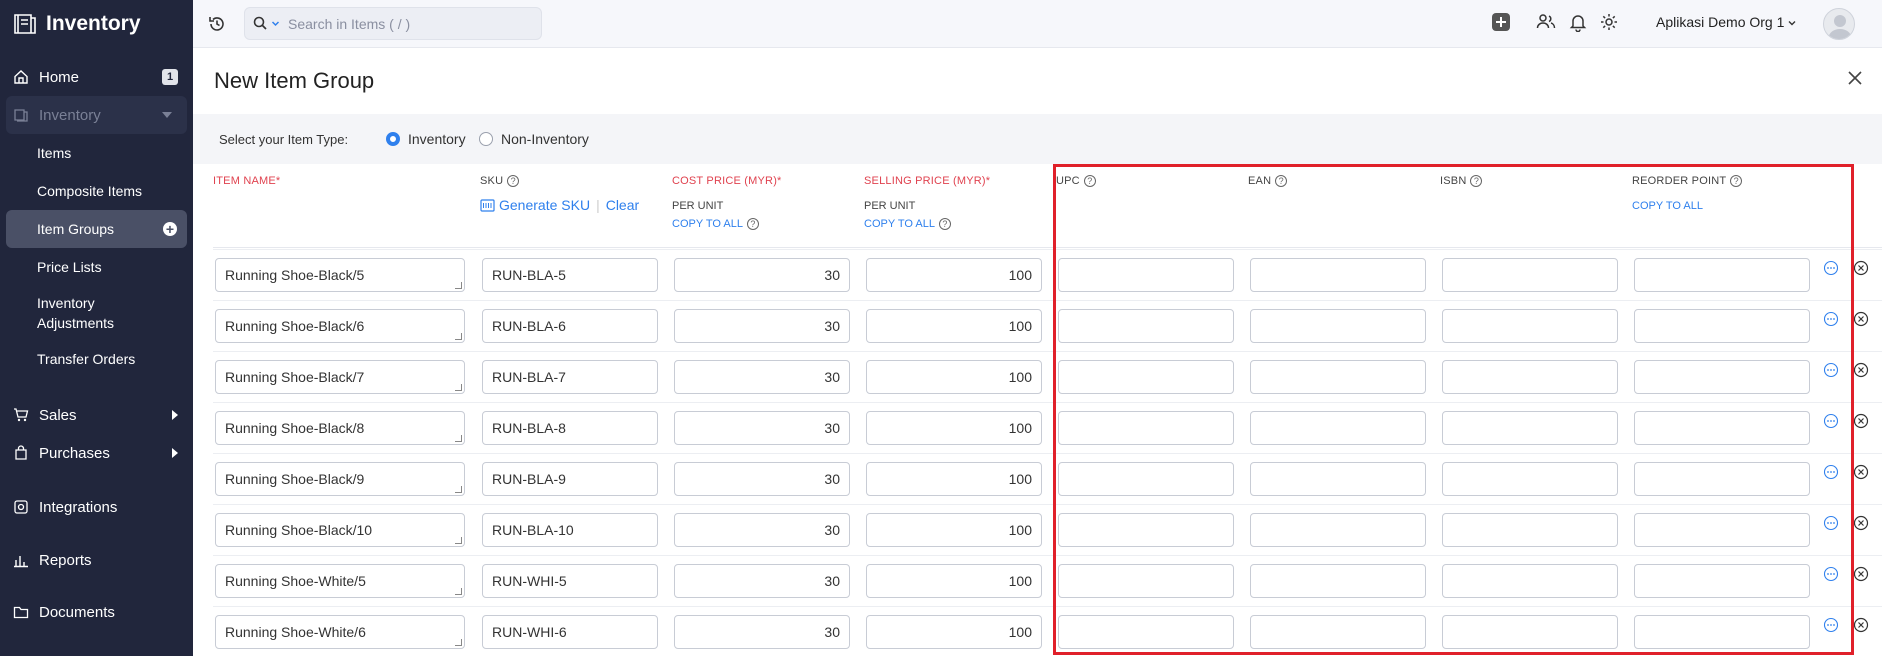  What do you see at coordinates (96, 453) in the screenshot?
I see `sidebar-item-purchases: Purchases` at bounding box center [96, 453].